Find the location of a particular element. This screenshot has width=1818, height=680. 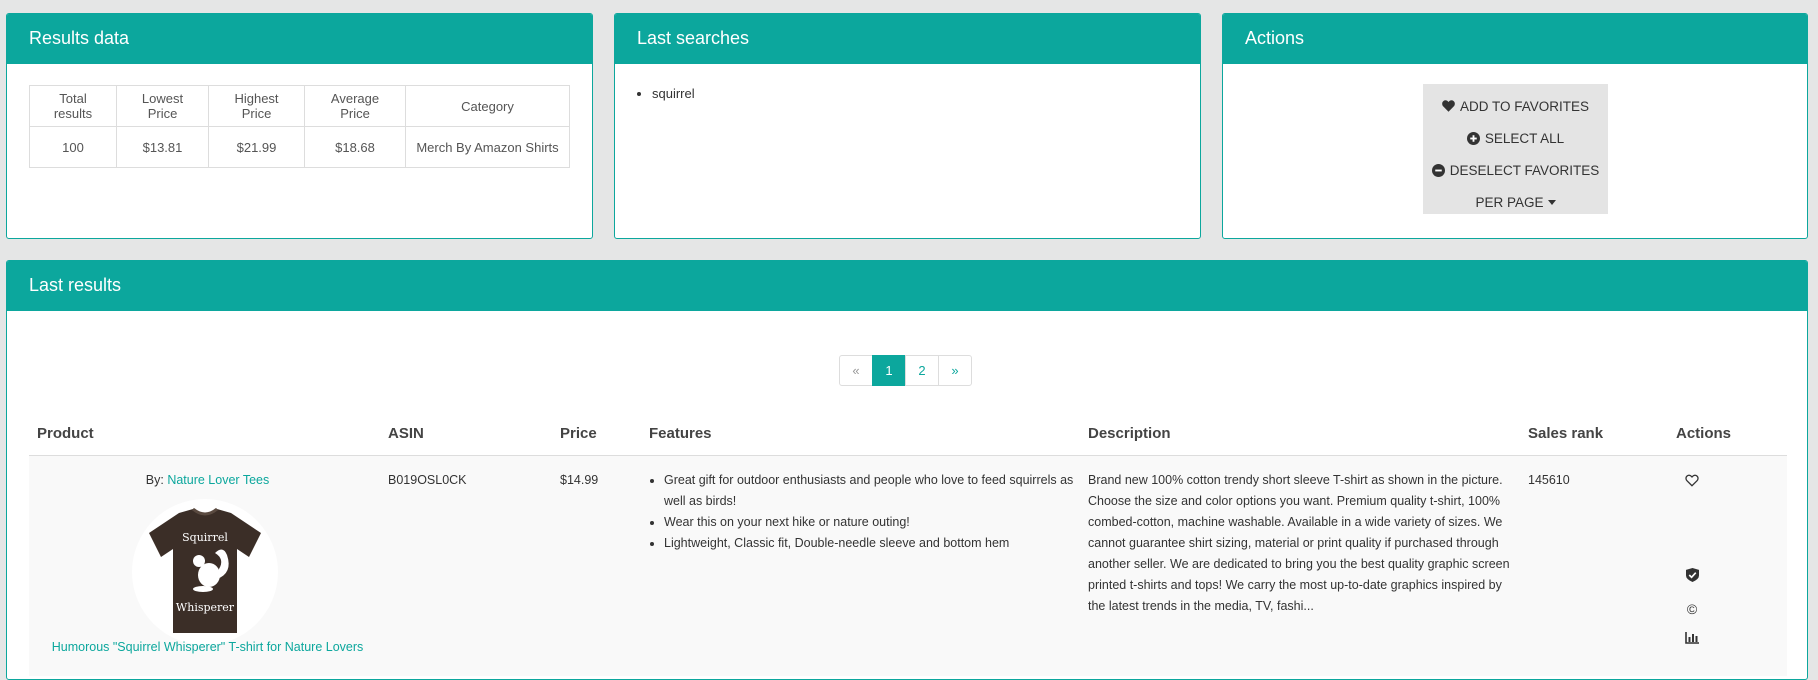

header-average-price: Average Price is located at coordinates (355, 106).